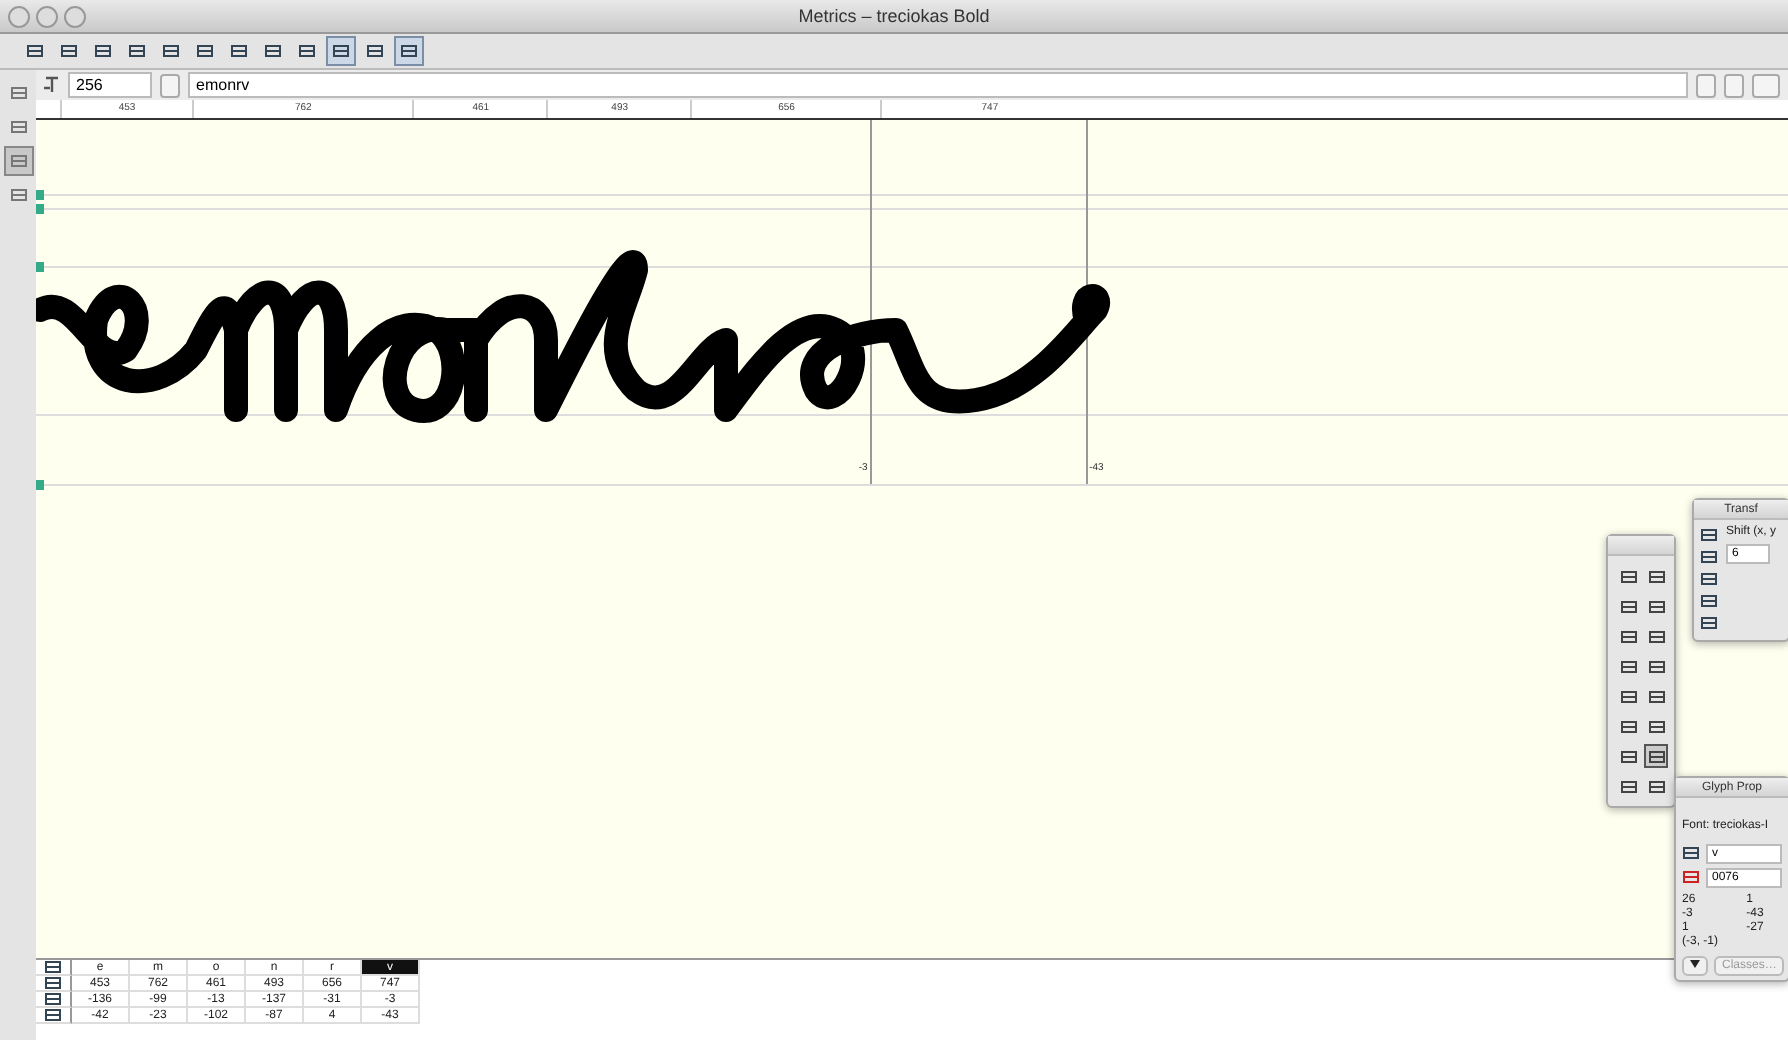  I want to click on window-title: Metrics – treciokas Bold, so click(894, 17).